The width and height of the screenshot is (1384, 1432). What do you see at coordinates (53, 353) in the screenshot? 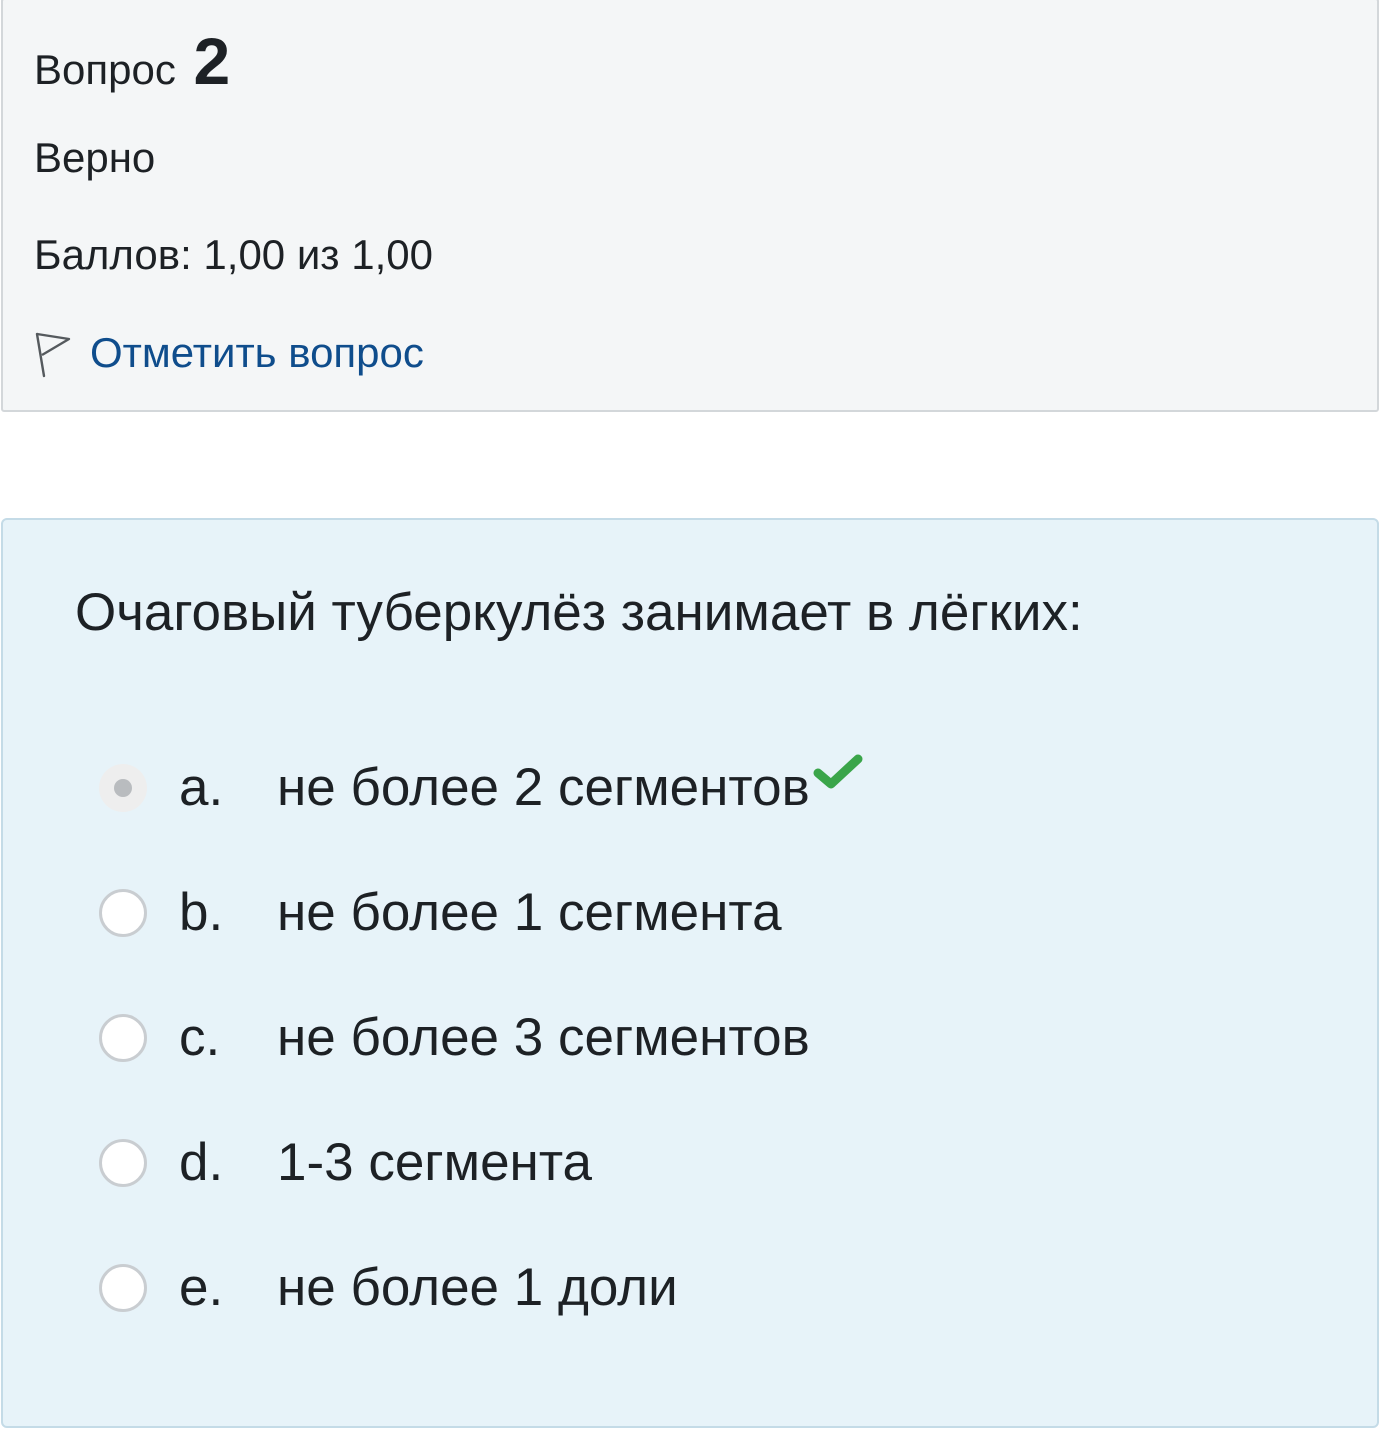
I see `flag-outline-icon` at bounding box center [53, 353].